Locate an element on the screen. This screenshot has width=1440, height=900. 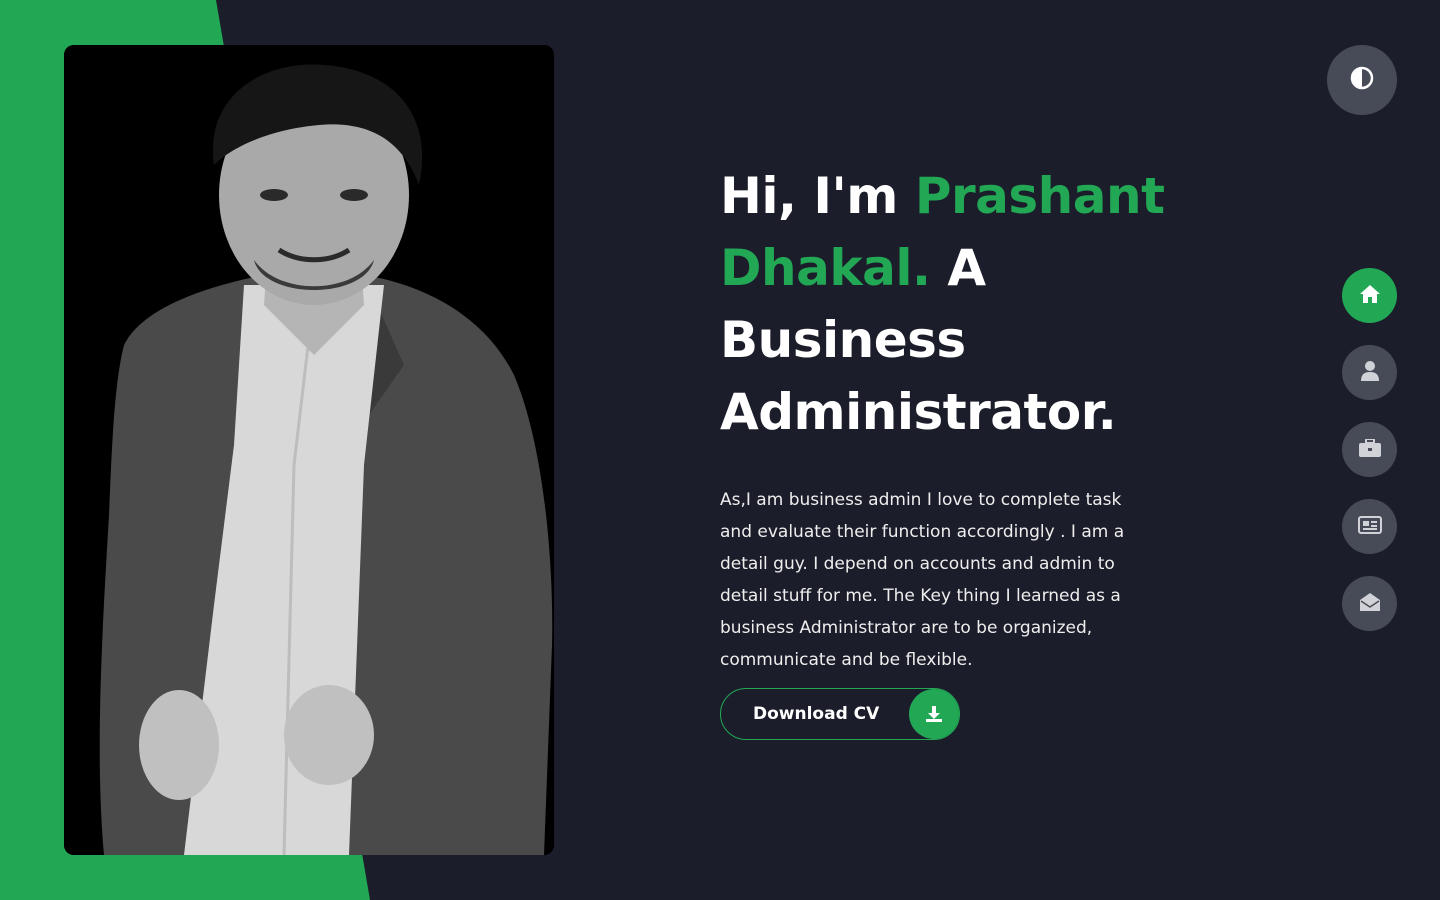
newspaper-icon is located at coordinates (1369, 526).